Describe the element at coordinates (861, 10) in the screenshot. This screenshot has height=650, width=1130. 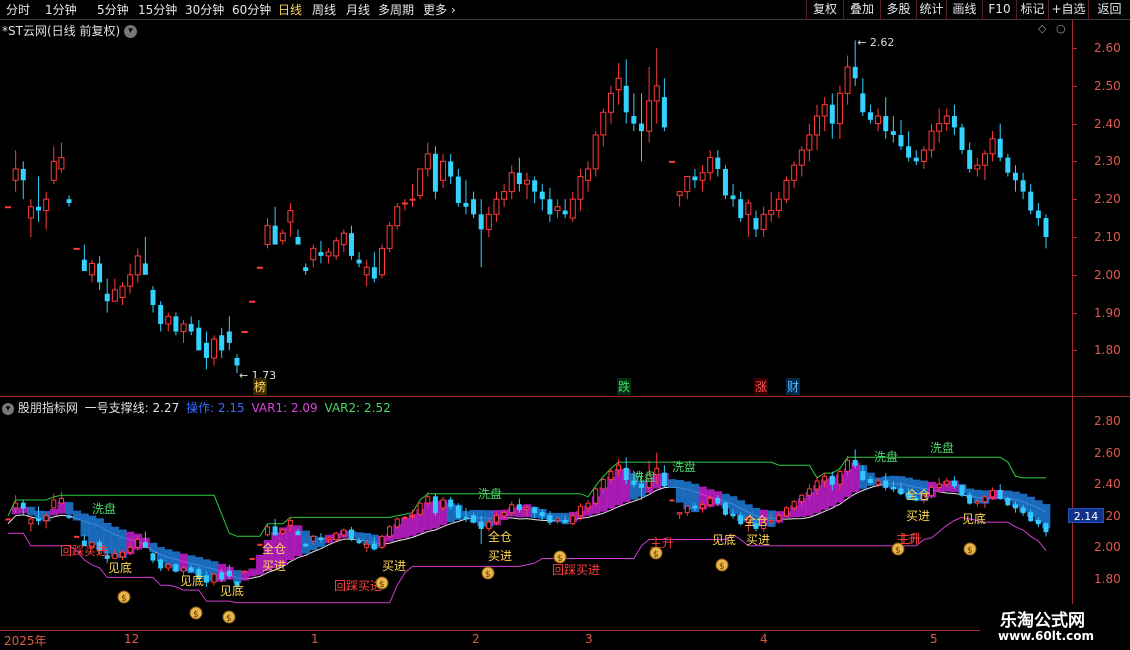
I see `overlay-button: 叠加` at that location.